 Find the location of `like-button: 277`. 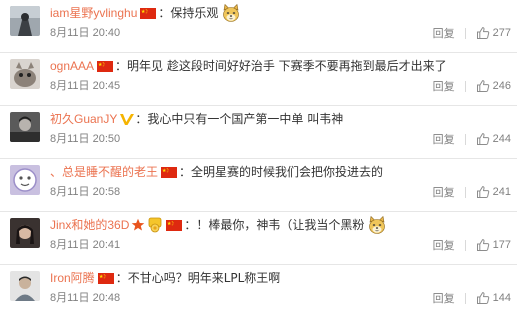

like-button: 277 is located at coordinates (493, 33).